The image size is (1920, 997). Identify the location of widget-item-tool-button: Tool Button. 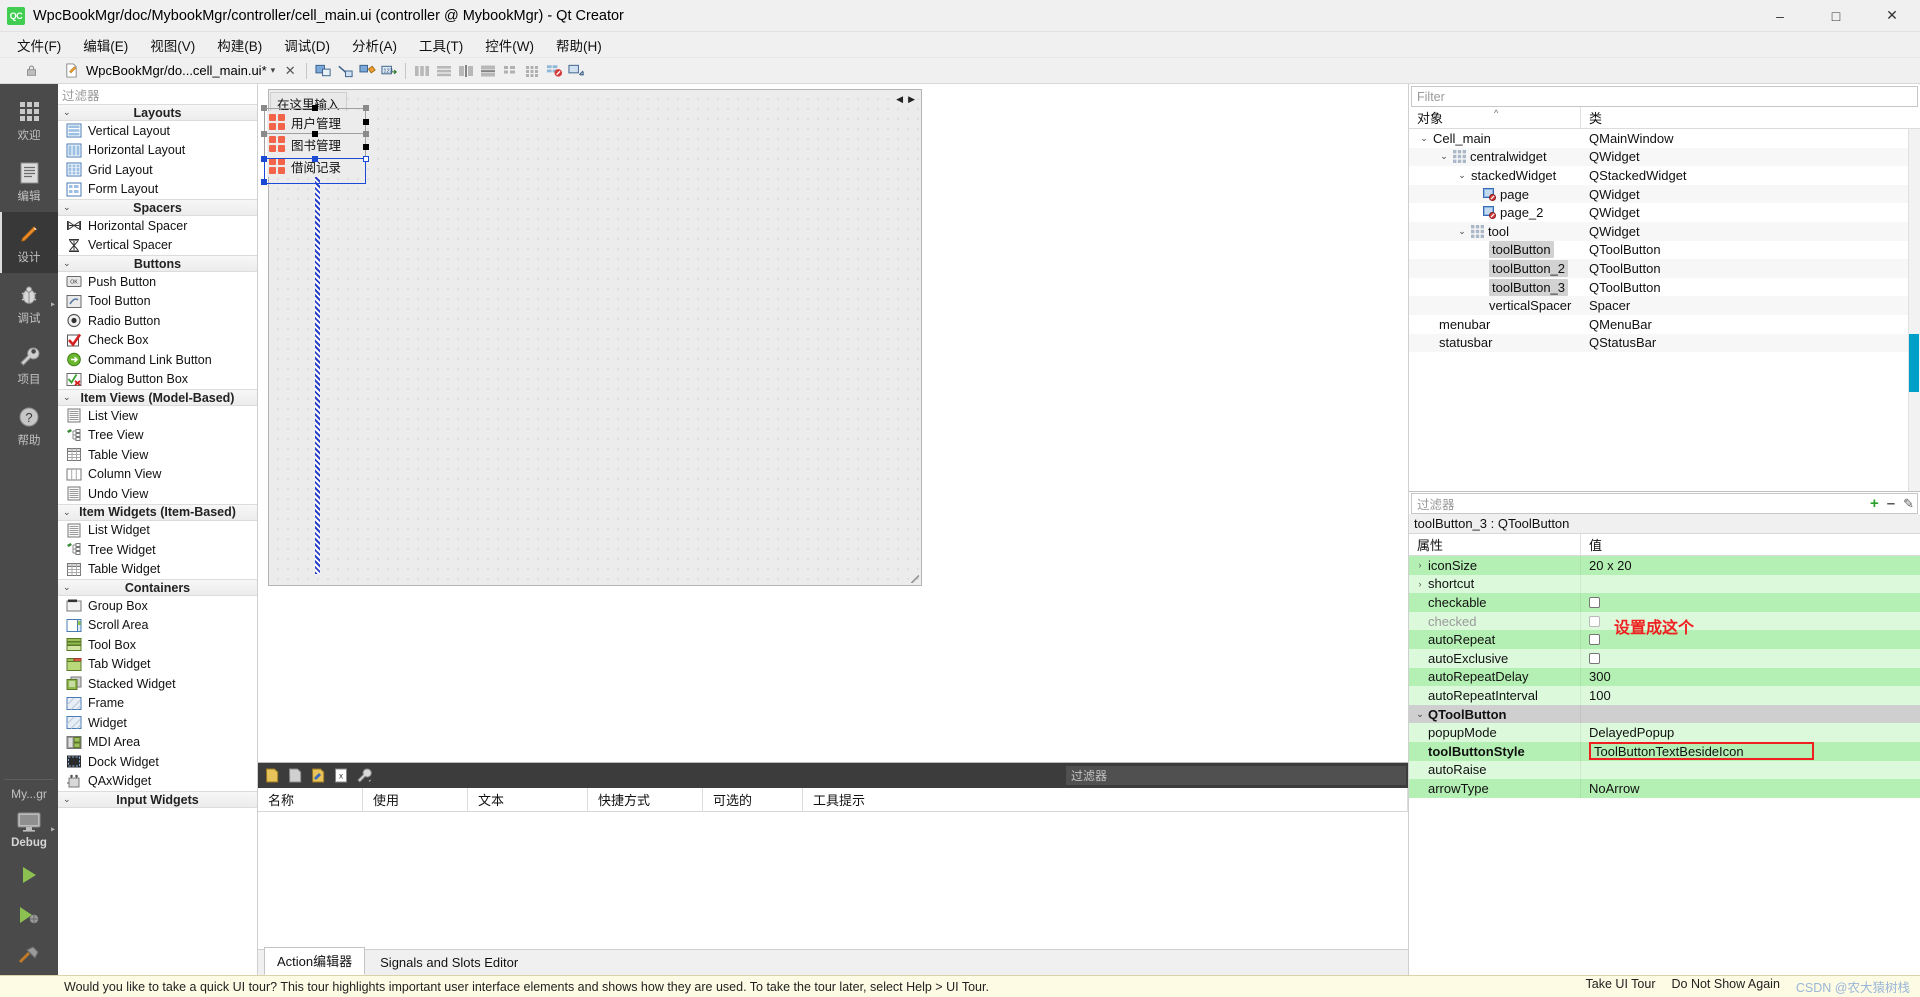
(157, 302).